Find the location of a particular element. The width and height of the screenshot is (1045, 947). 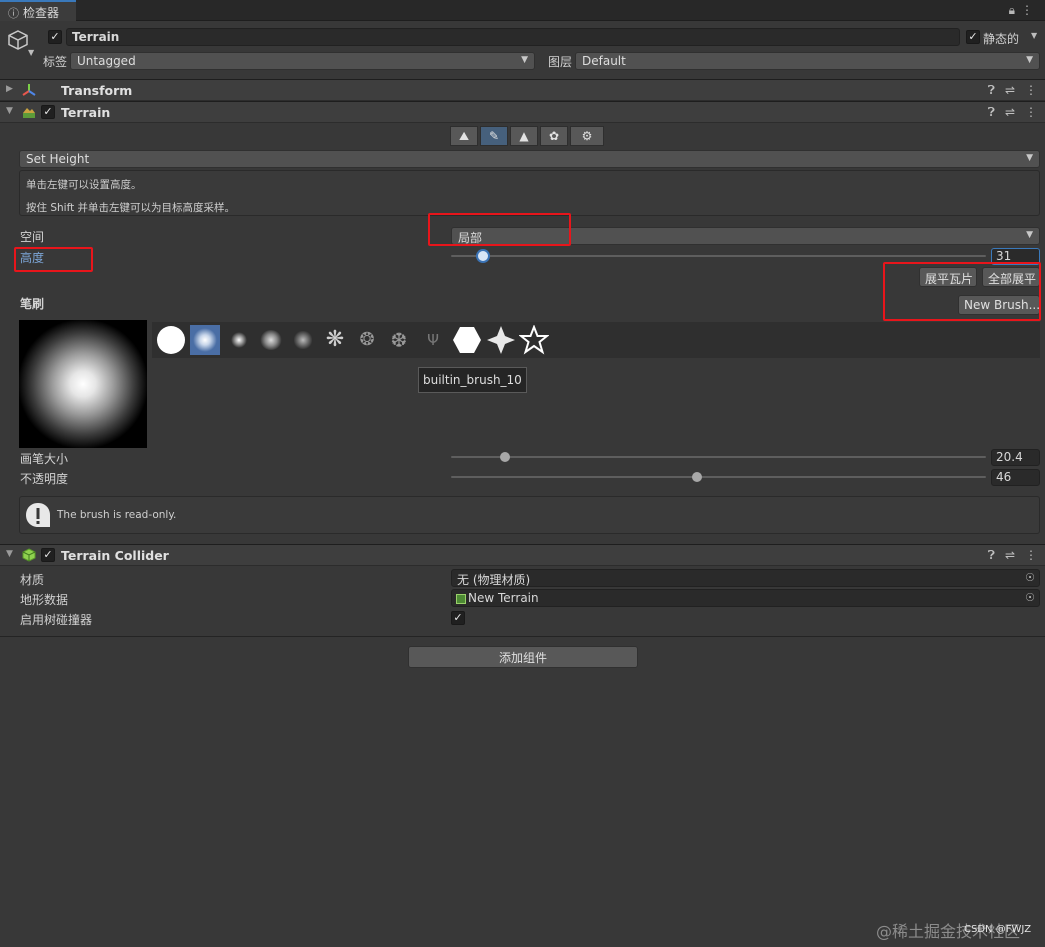

tag-dropdown: Untagged ▼ is located at coordinates (302, 61).